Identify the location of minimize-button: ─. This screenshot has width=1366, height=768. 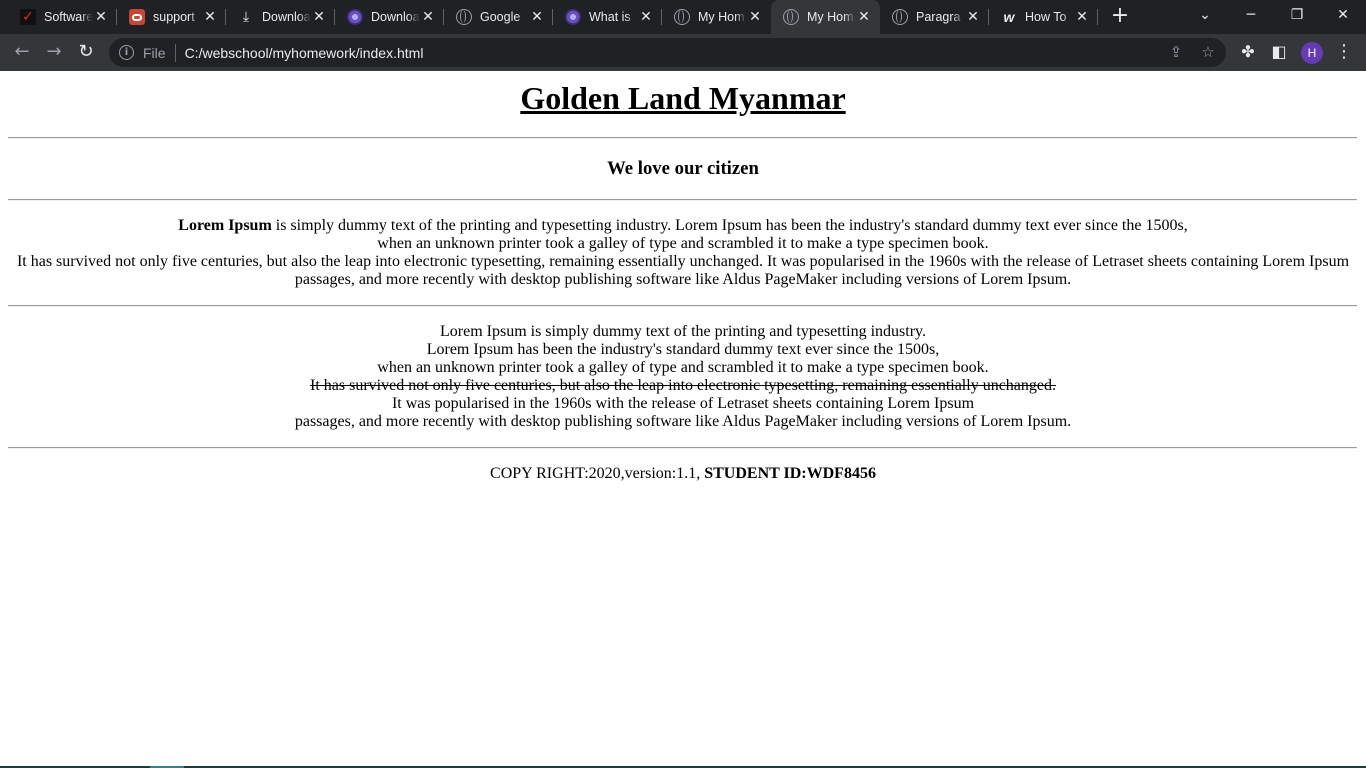
(1251, 17).